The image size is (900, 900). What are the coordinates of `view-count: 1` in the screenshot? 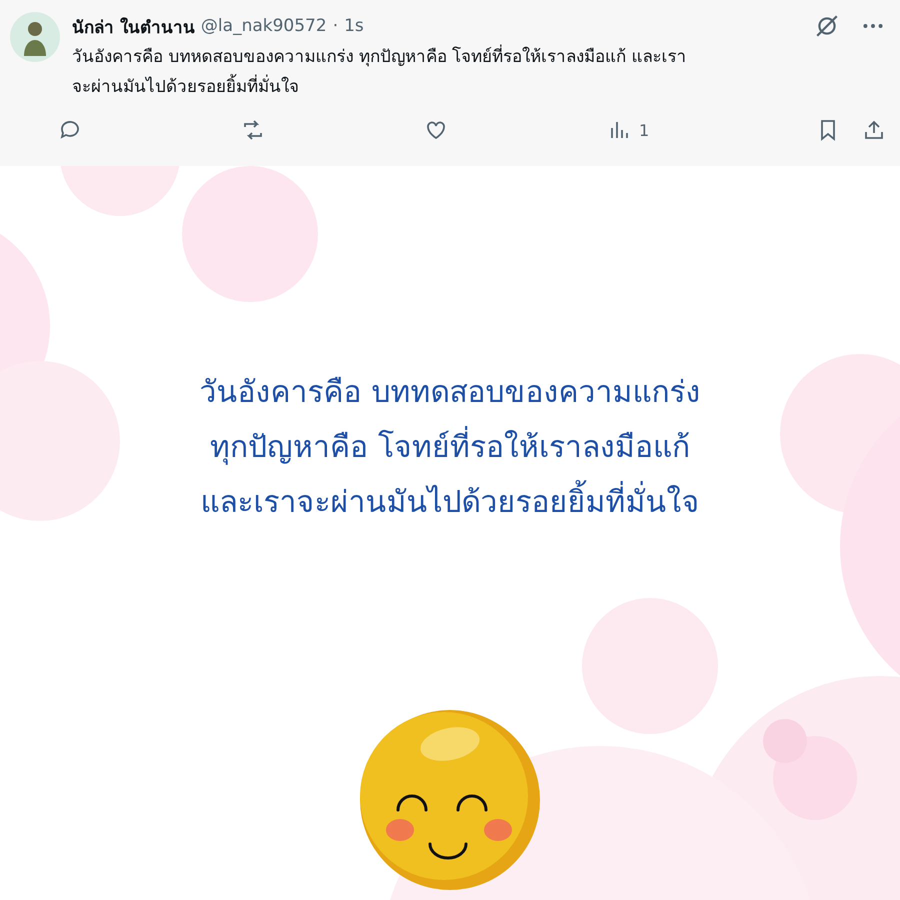 It's located at (644, 130).